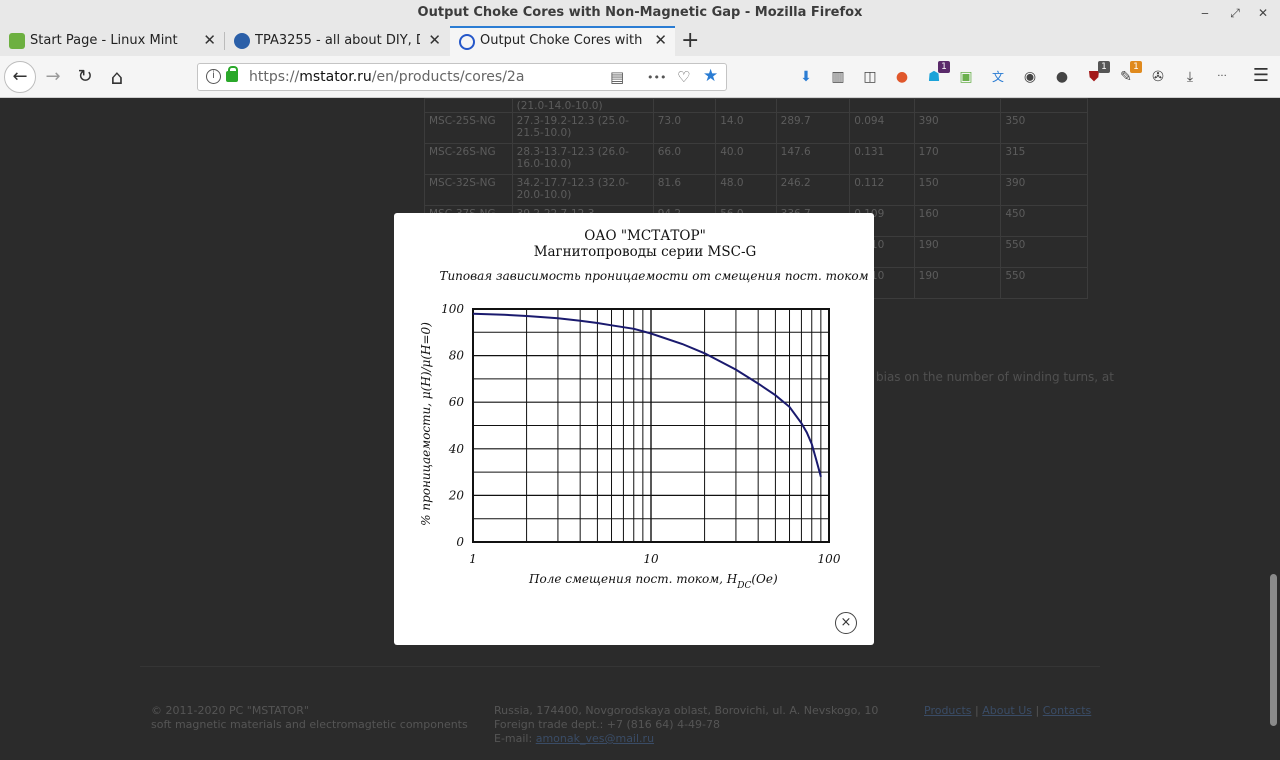 This screenshot has height=760, width=1280. Describe the element at coordinates (1044, 283) in the screenshot. I see `table-cell: 550` at that location.